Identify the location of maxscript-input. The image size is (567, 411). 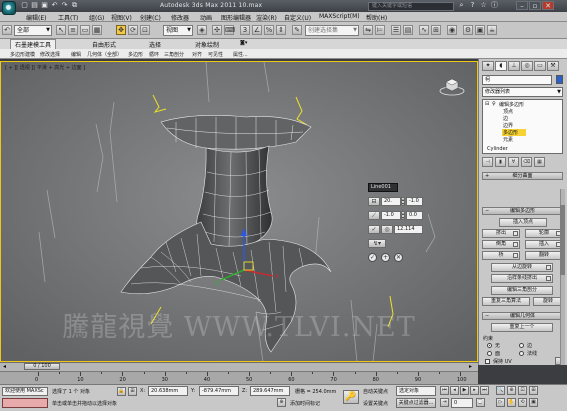
(25, 403).